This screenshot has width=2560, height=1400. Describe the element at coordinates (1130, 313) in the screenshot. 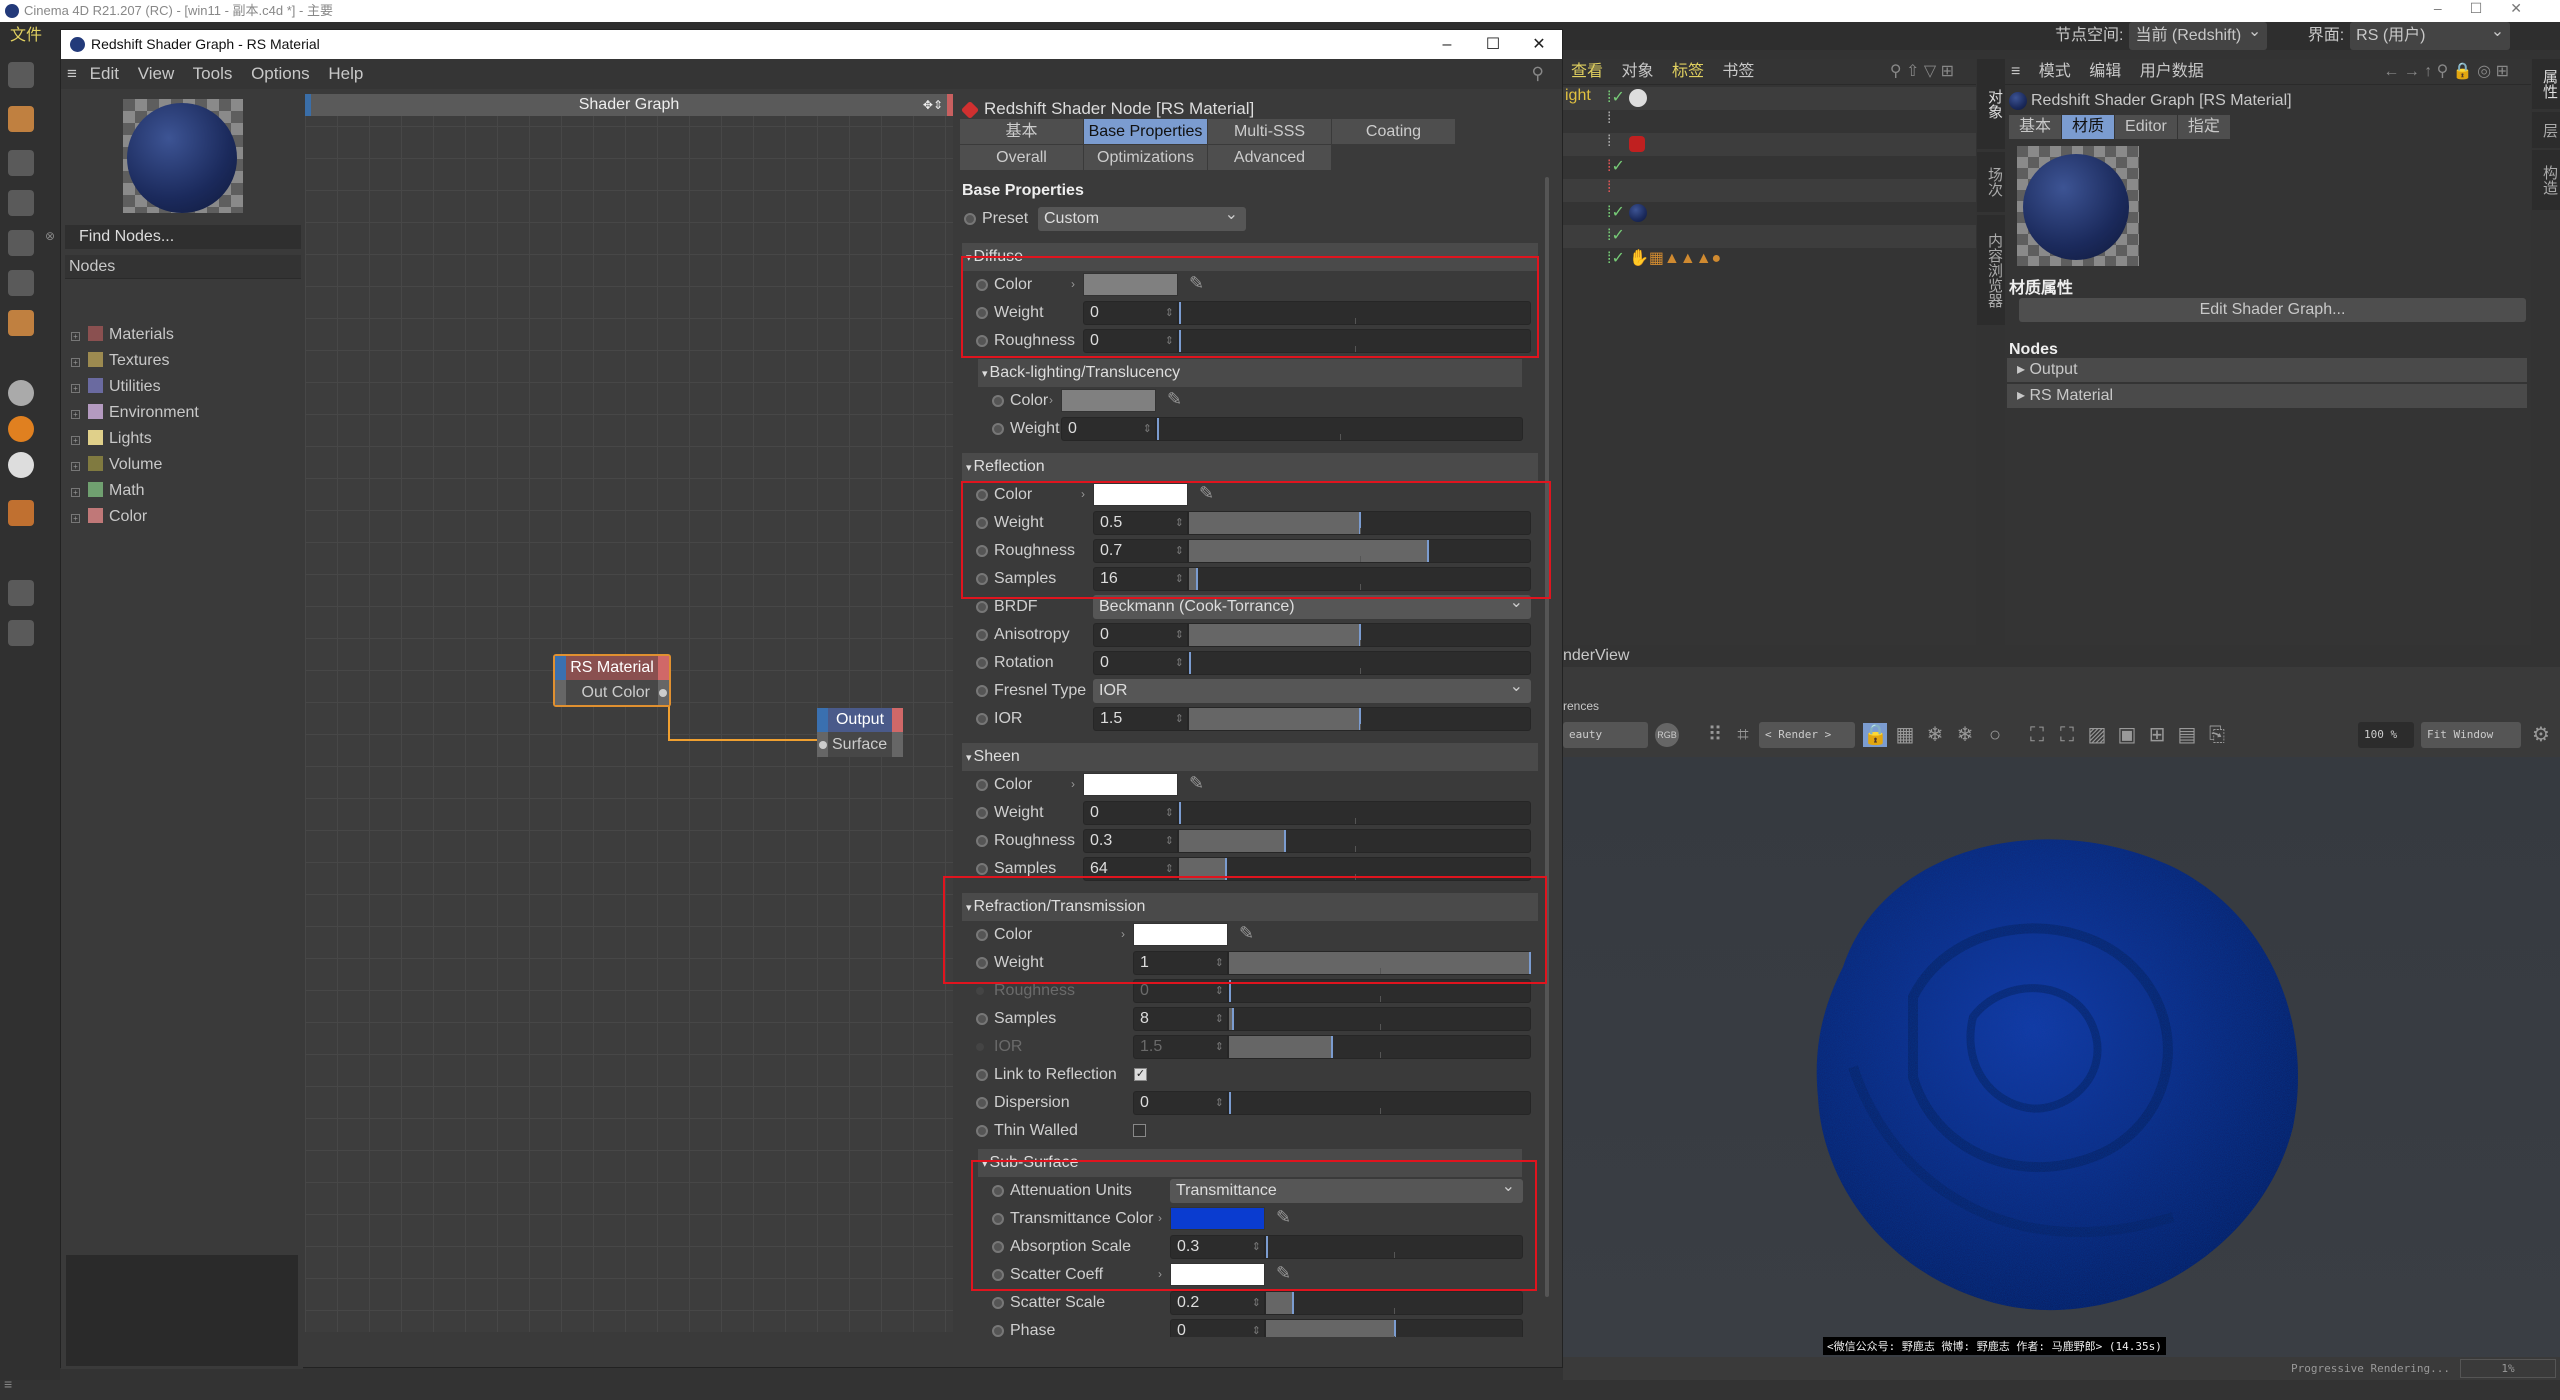

I see `weight-input: 0` at that location.